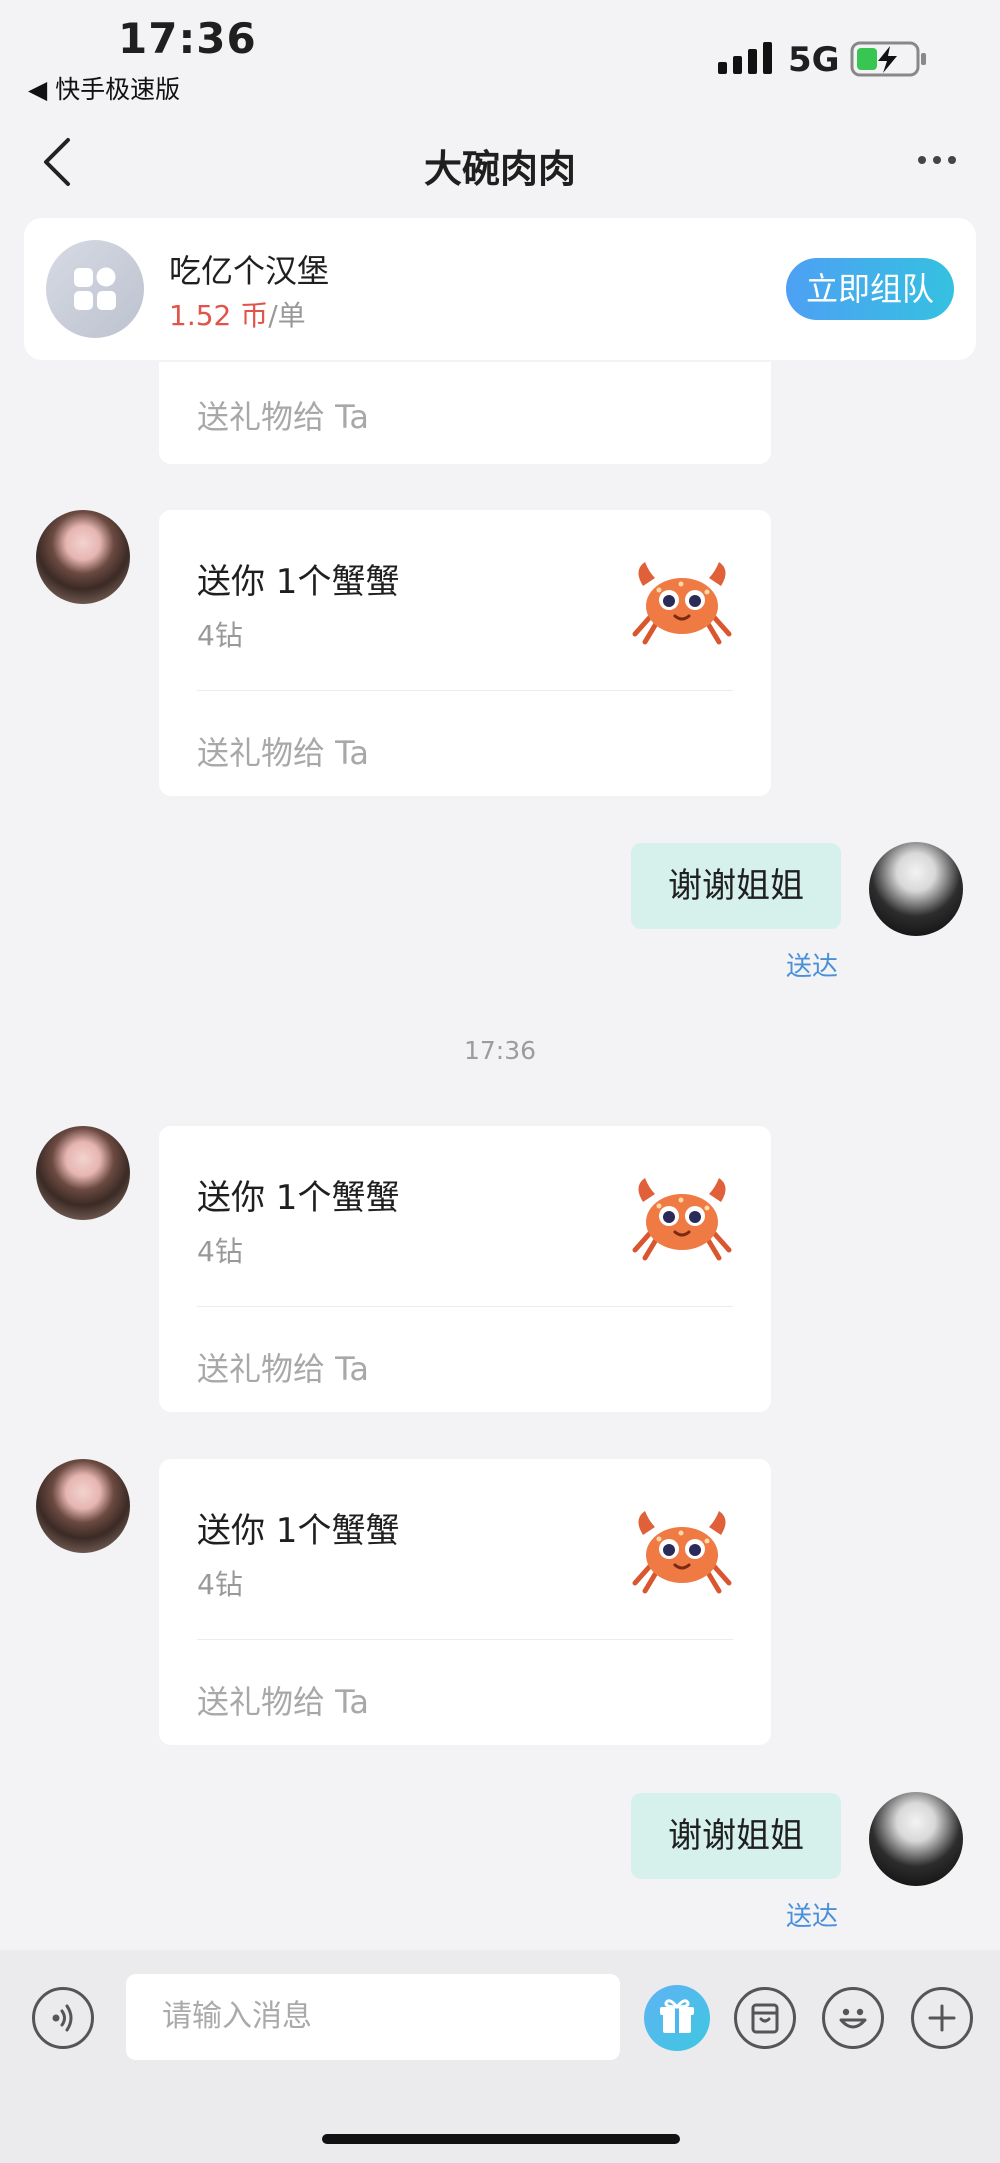 This screenshot has height=2163, width=1000. I want to click on promo-price-value: 1.52 币, so click(219, 315).